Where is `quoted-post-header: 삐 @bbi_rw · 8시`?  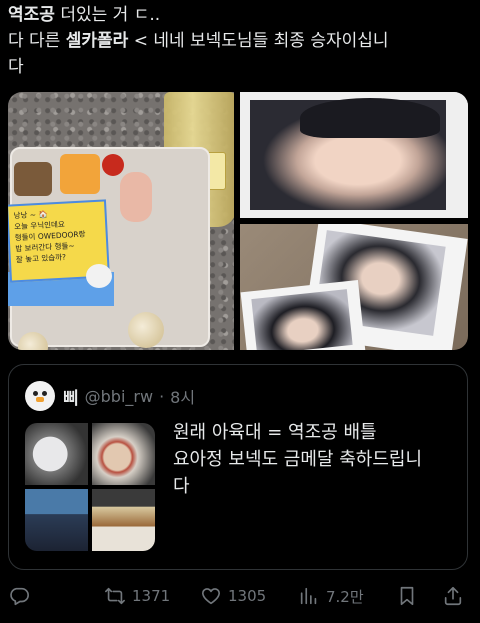 quoted-post-header: 삐 @bbi_rw · 8시 is located at coordinates (110, 396).